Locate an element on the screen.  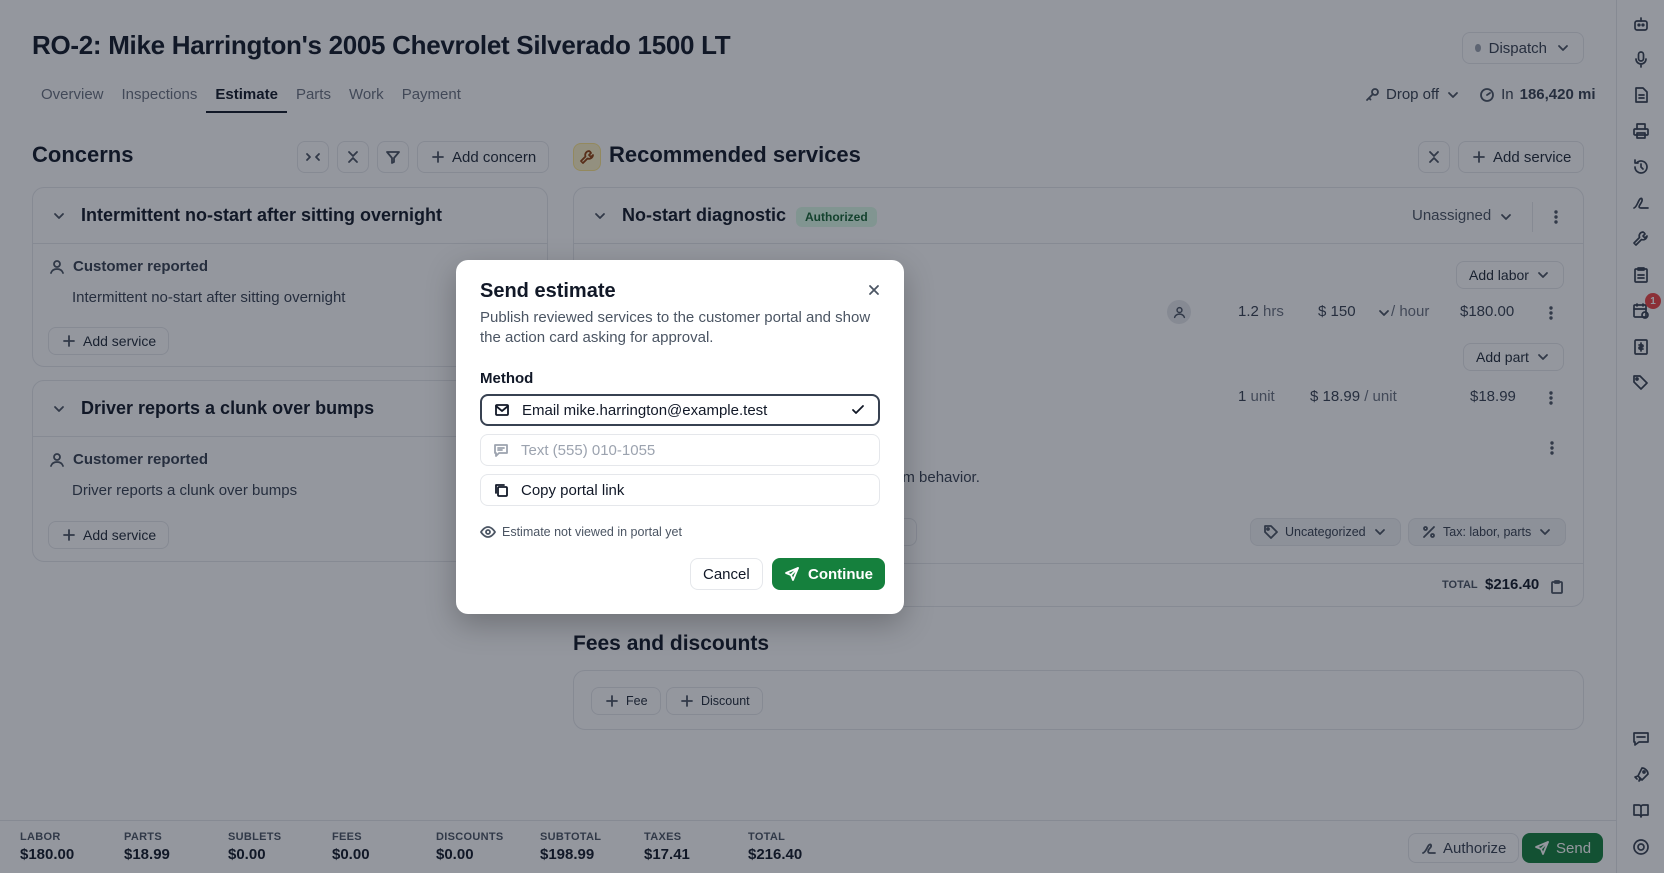
mail-icon is located at coordinates (502, 410).